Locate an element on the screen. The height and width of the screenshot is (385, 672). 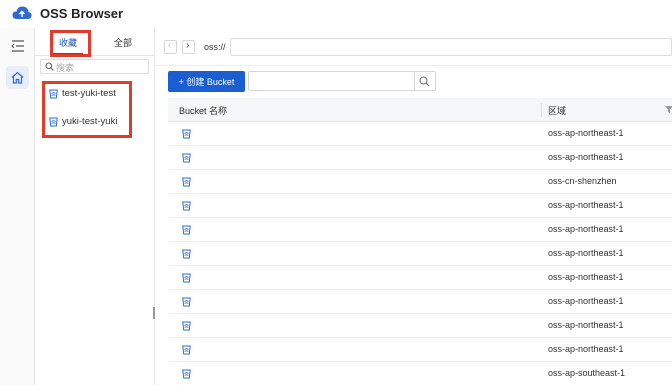
home-button is located at coordinates (17, 77).